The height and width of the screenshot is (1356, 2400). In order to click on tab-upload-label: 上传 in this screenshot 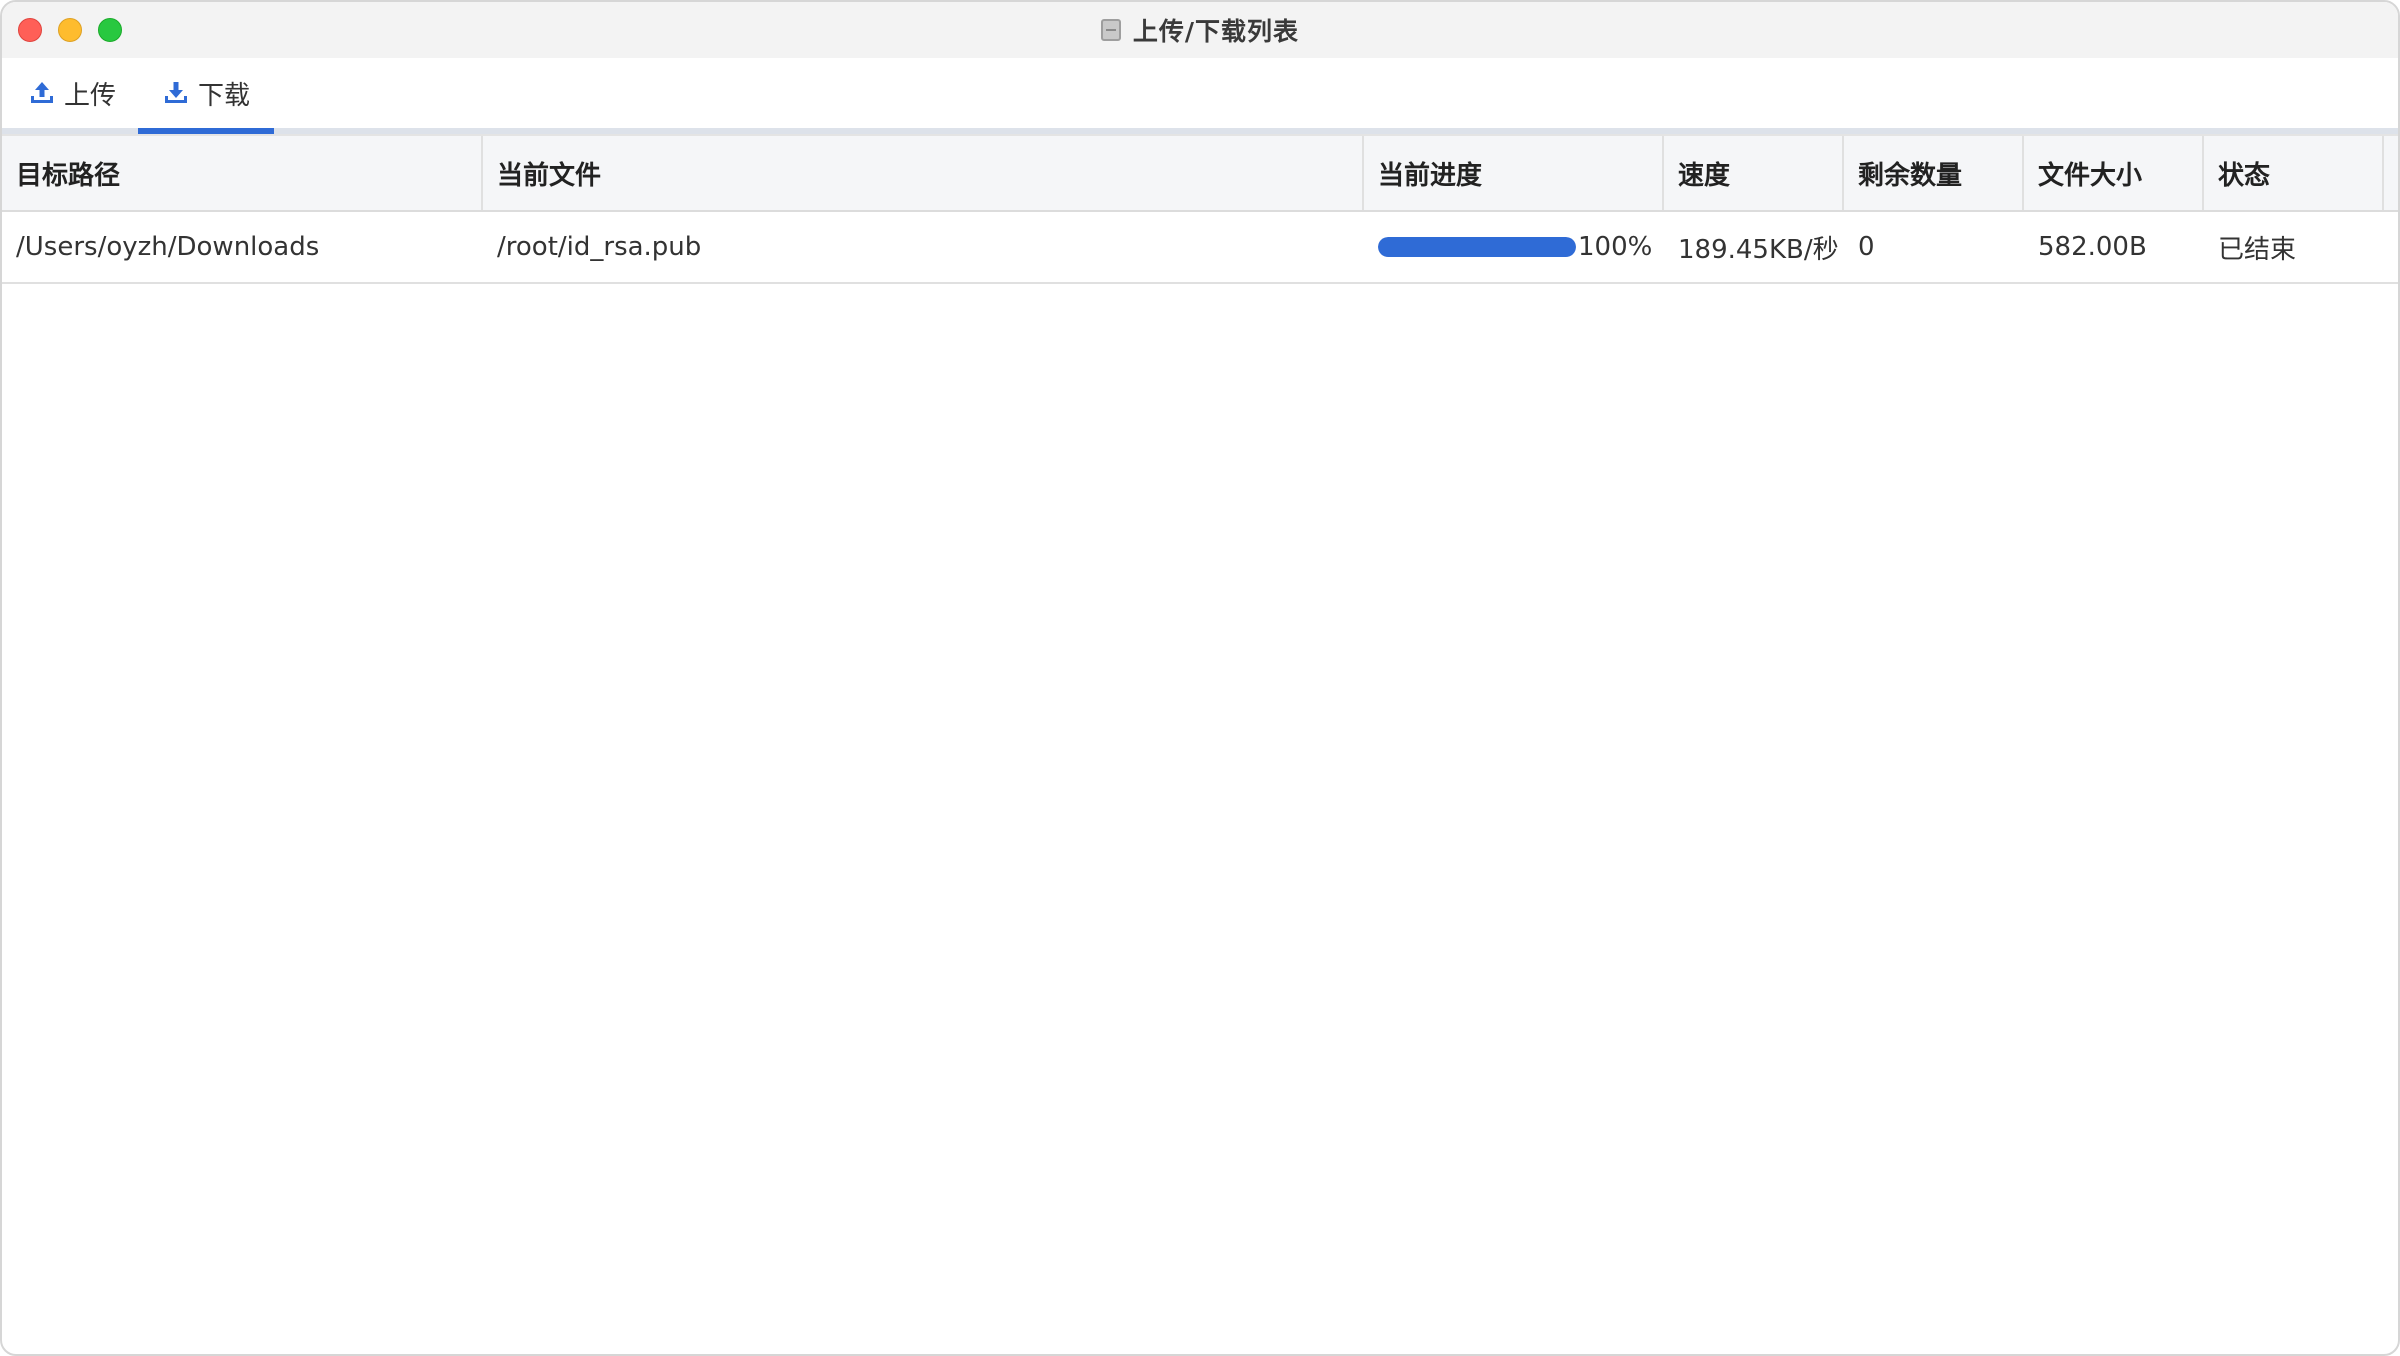, I will do `click(90, 95)`.